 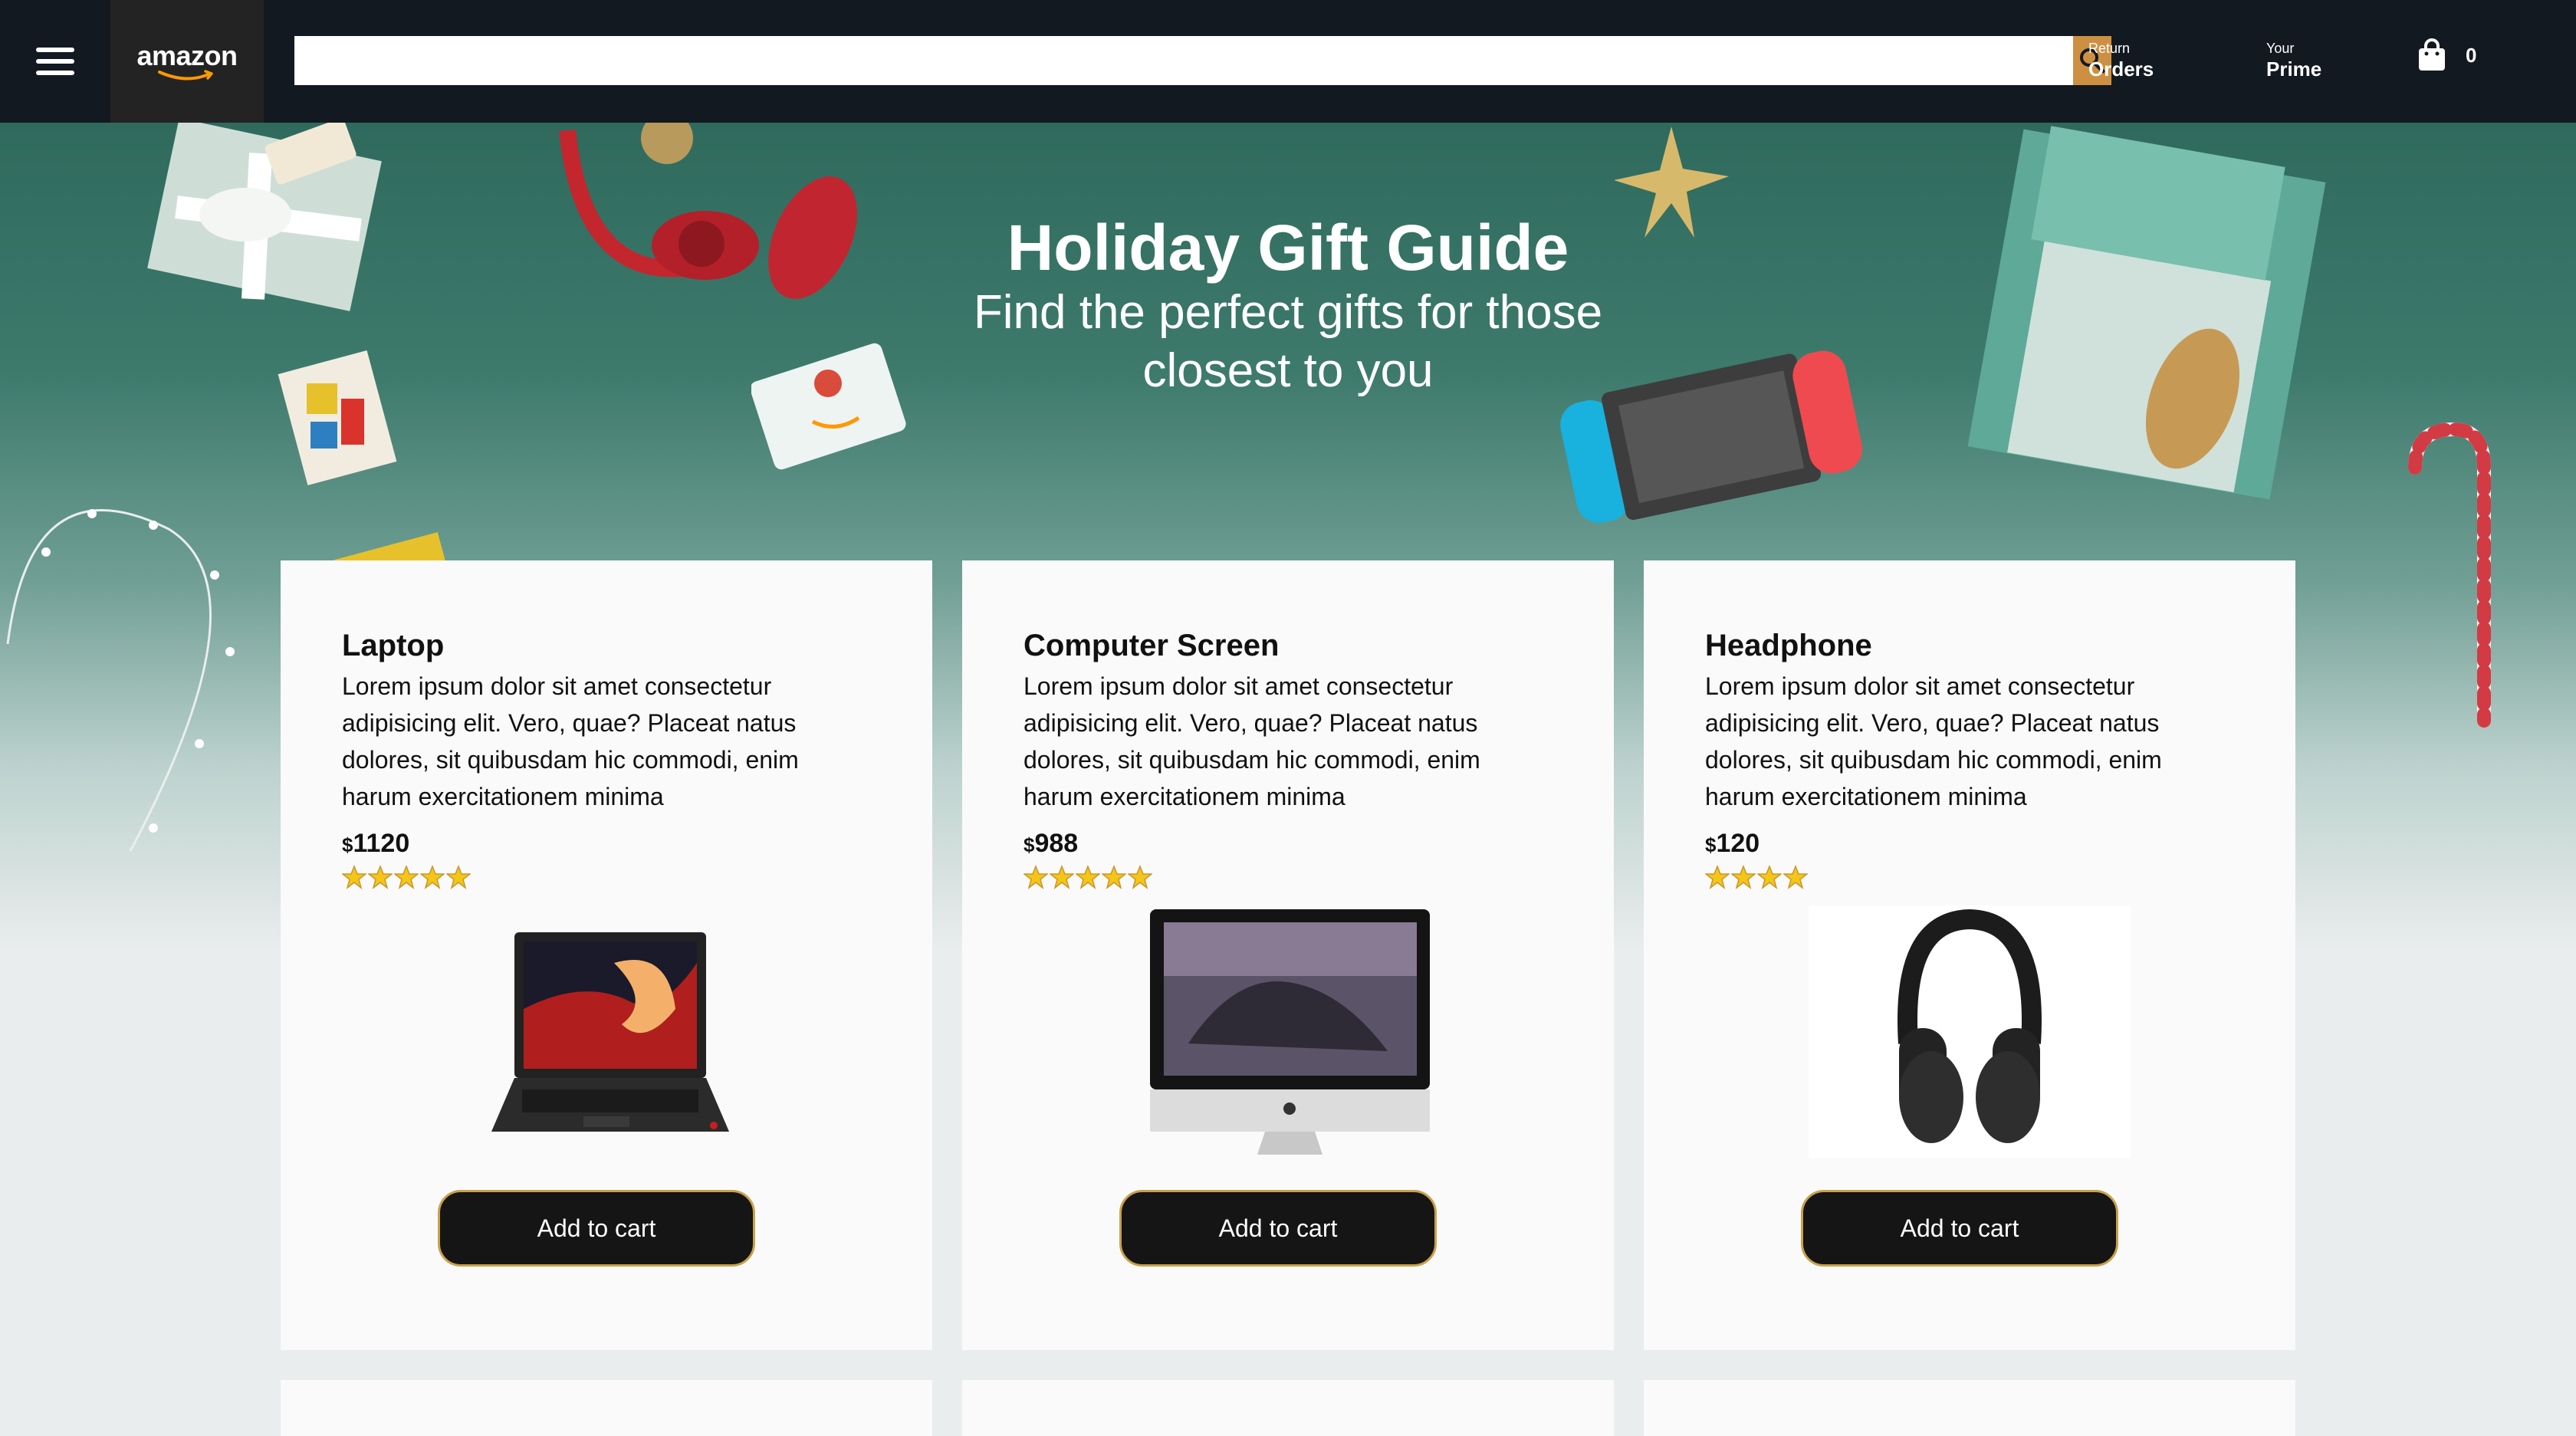 What do you see at coordinates (2121, 69) in the screenshot?
I see `nav-orders-line2: Orders` at bounding box center [2121, 69].